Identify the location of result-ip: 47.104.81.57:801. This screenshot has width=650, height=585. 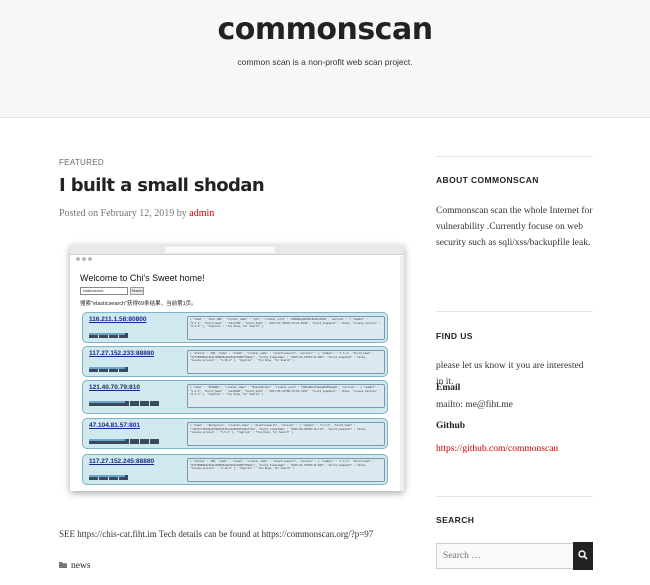
(114, 425).